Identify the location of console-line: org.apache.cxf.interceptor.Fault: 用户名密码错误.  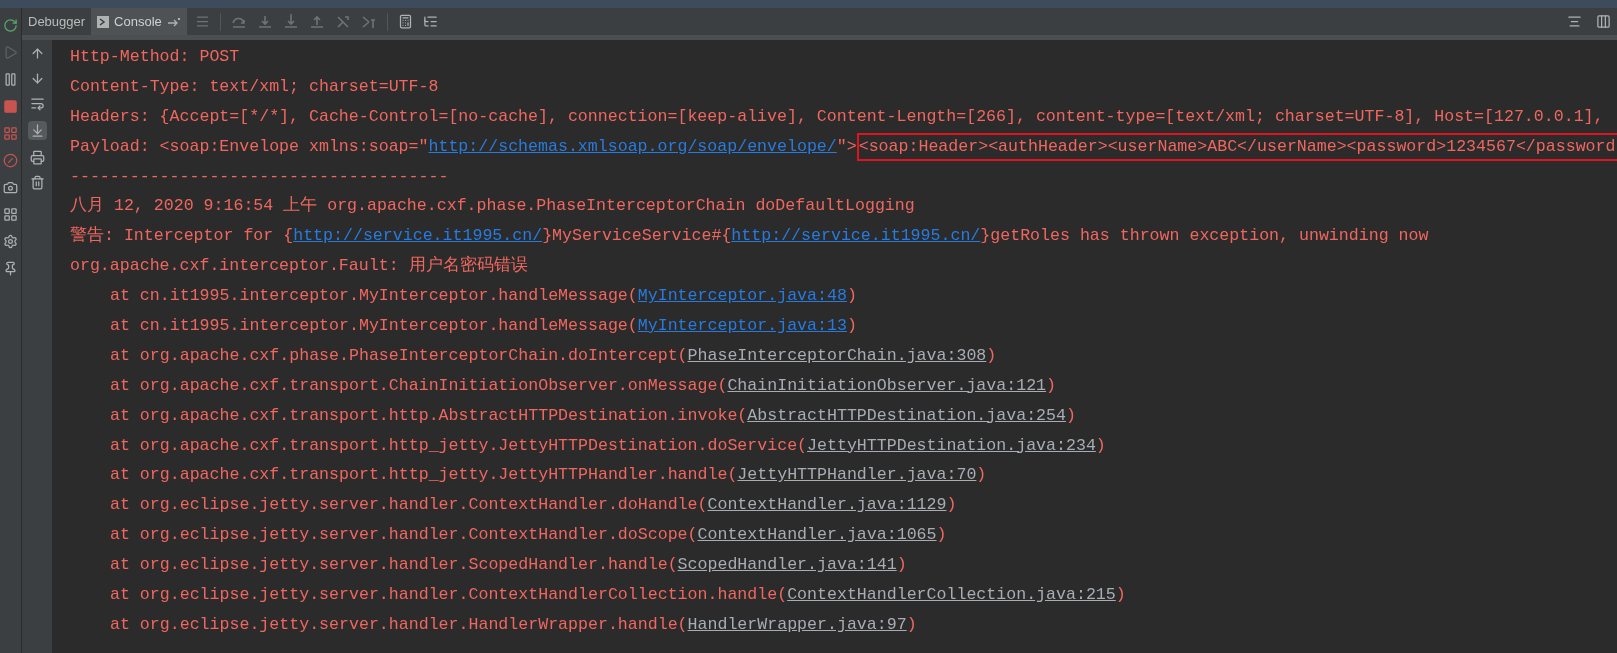
(299, 266).